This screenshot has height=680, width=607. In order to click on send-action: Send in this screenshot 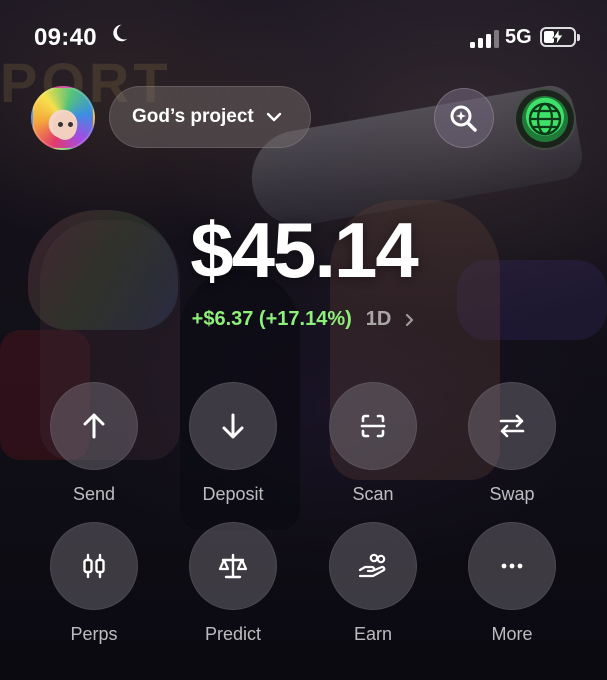, I will do `click(94, 443)`.